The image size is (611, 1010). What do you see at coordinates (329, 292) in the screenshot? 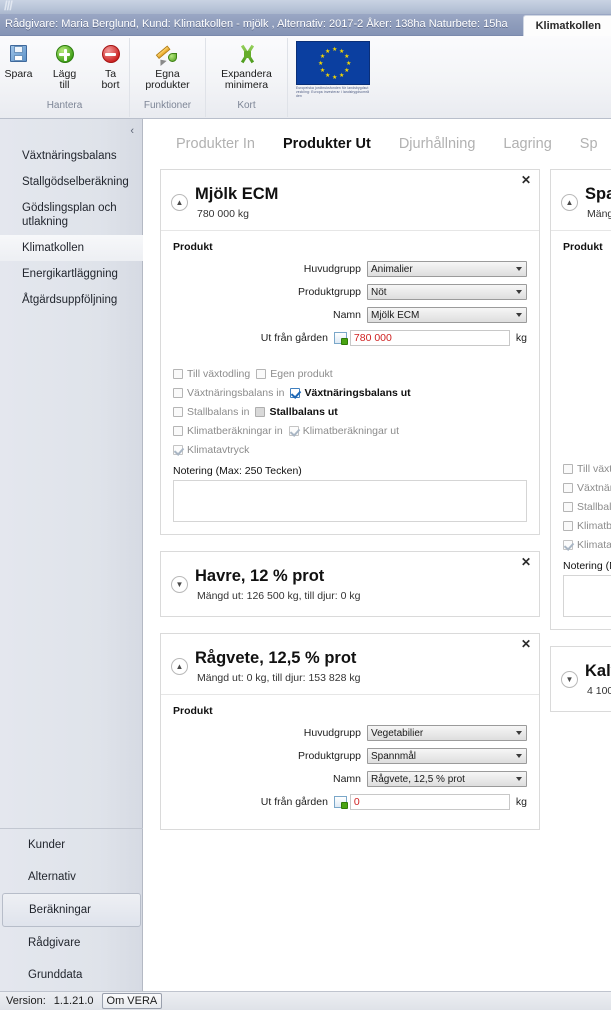
I see `label-produktgrupp: Produktgrupp` at bounding box center [329, 292].